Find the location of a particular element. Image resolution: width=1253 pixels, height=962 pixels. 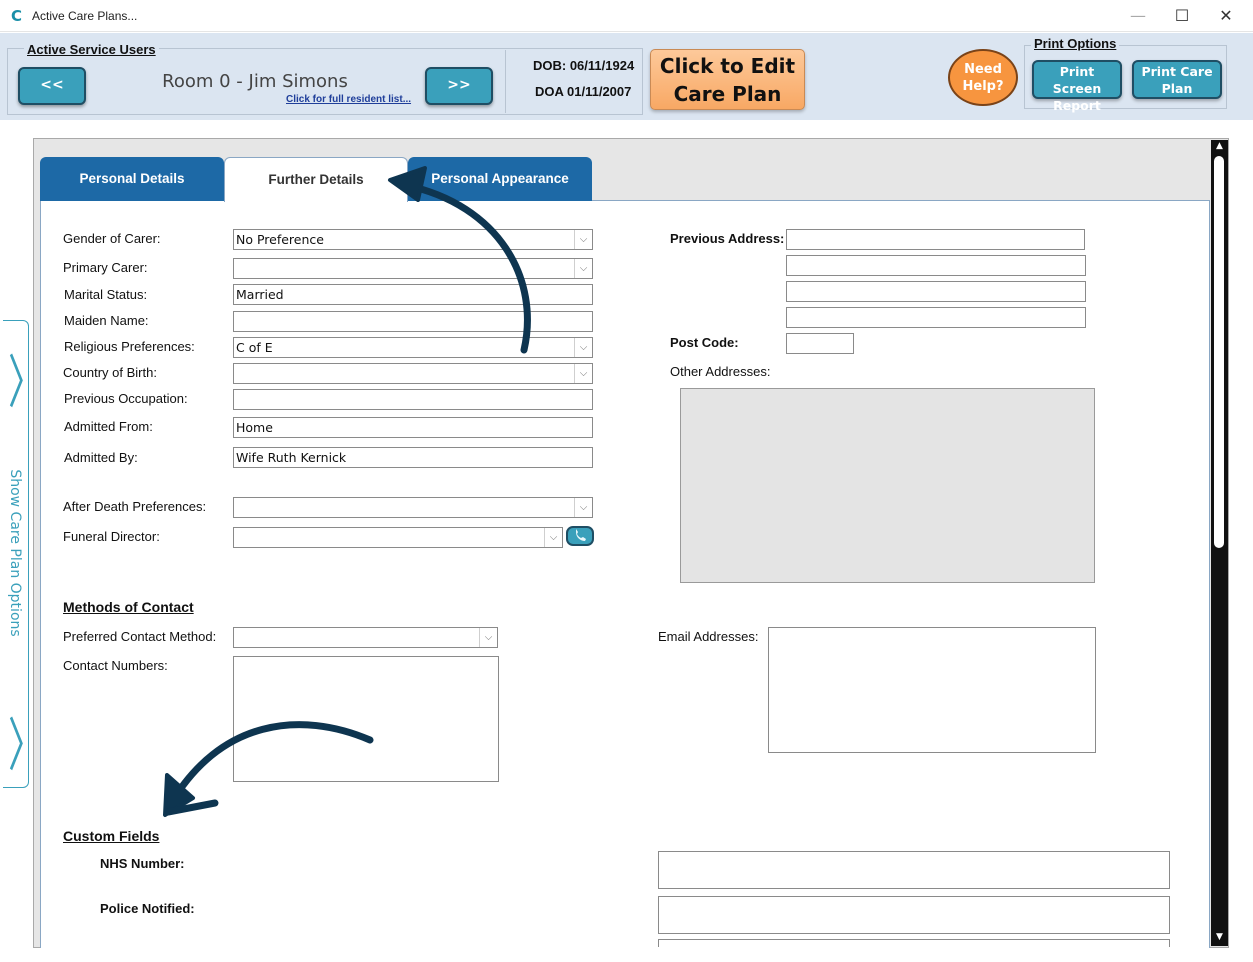

arrow-to-further-details is located at coordinates (459, 260).